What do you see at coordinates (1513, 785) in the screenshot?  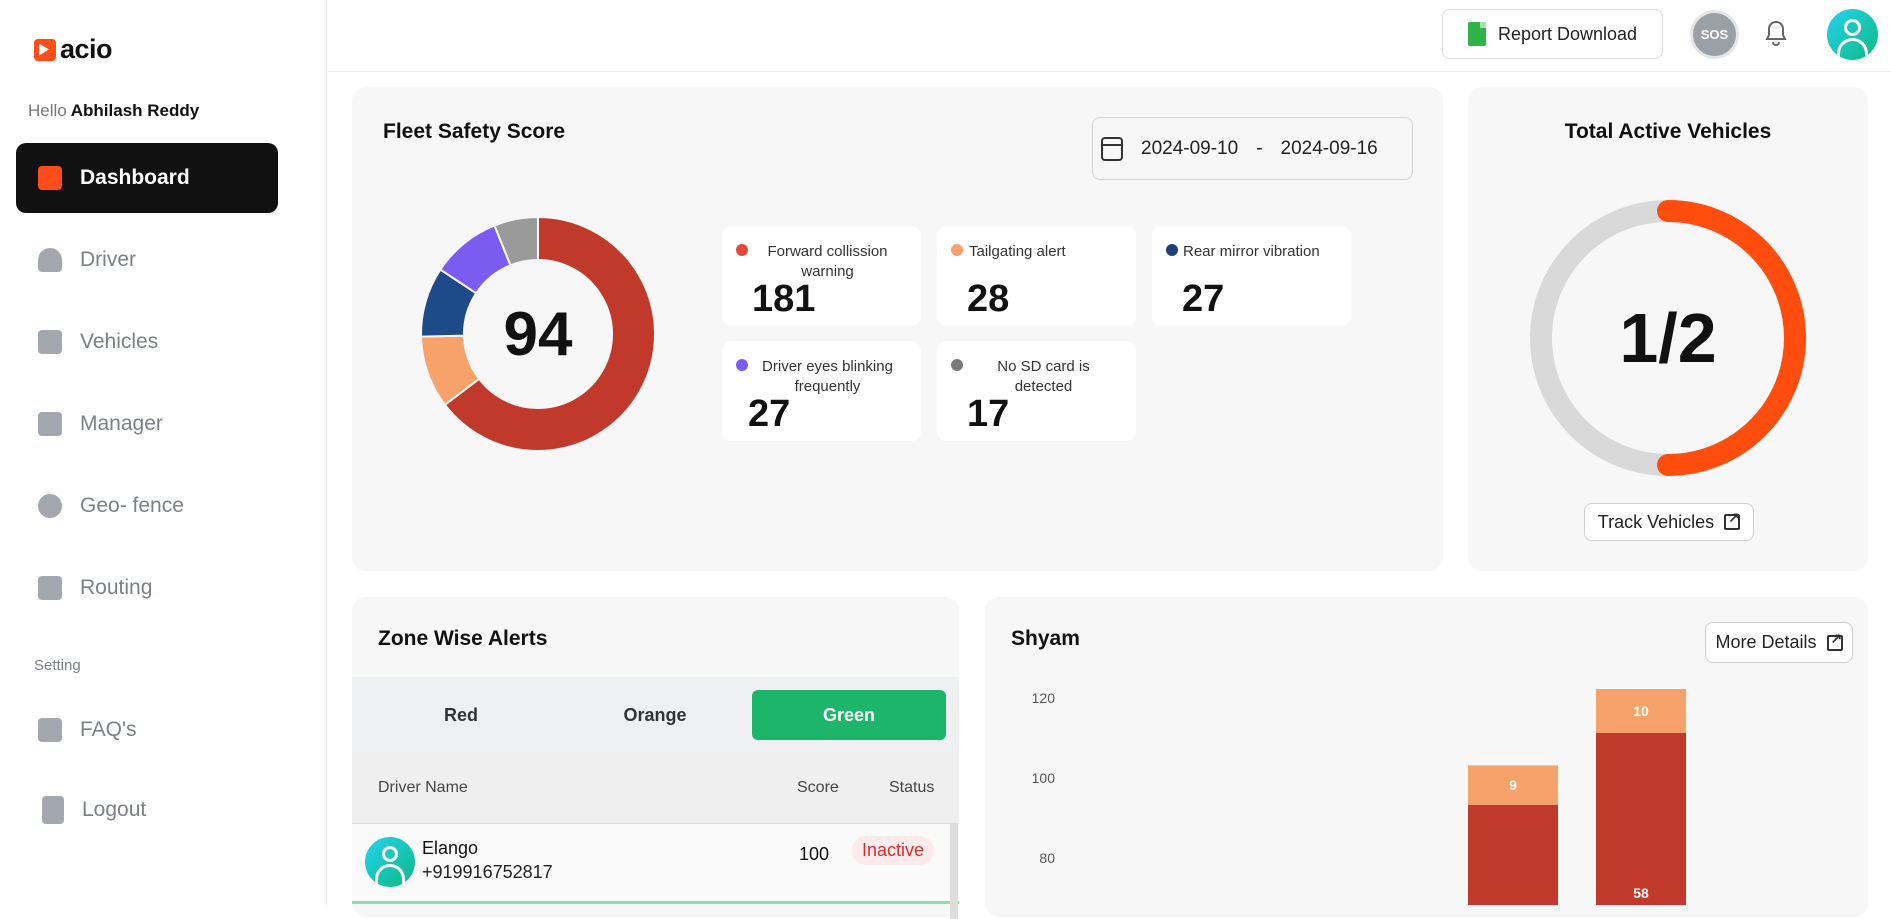 I see `bar-data-label: 9` at bounding box center [1513, 785].